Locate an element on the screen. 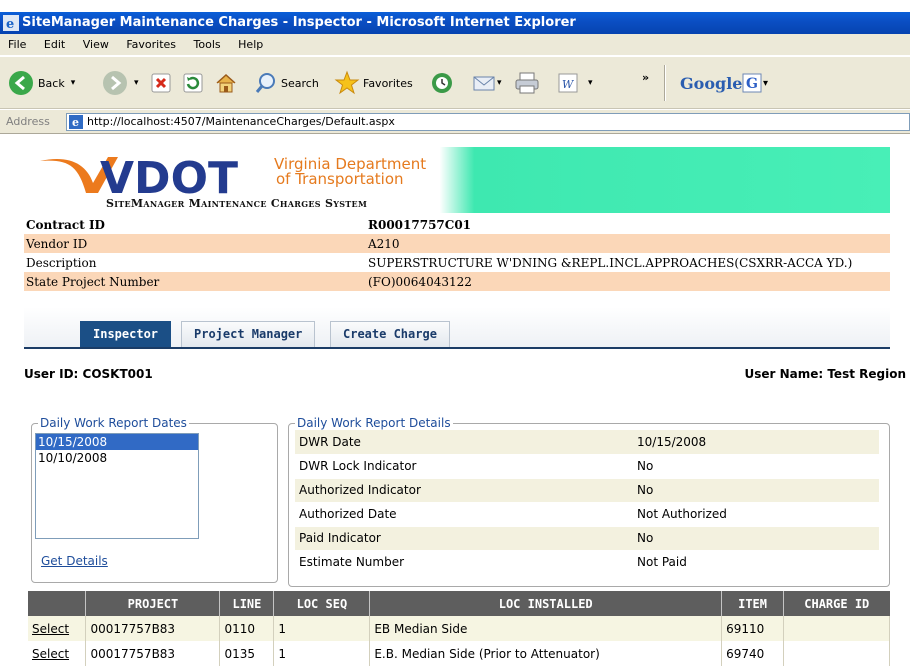 This screenshot has height=671, width=910. forward-dropdown-icon: ▾ is located at coordinates (136, 83).